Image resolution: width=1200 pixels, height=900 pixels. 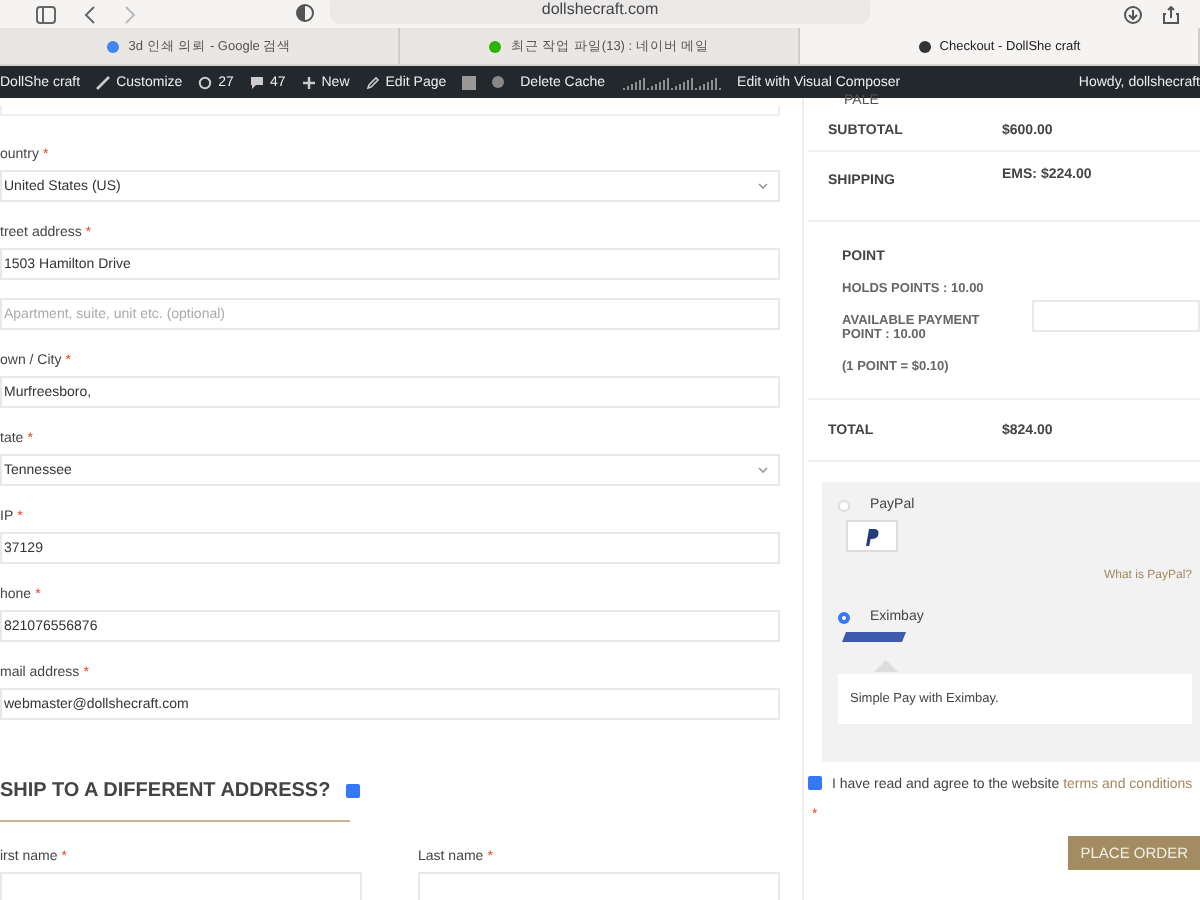 I want to click on address-bar: dollshecraft.com, so click(x=600, y=12).